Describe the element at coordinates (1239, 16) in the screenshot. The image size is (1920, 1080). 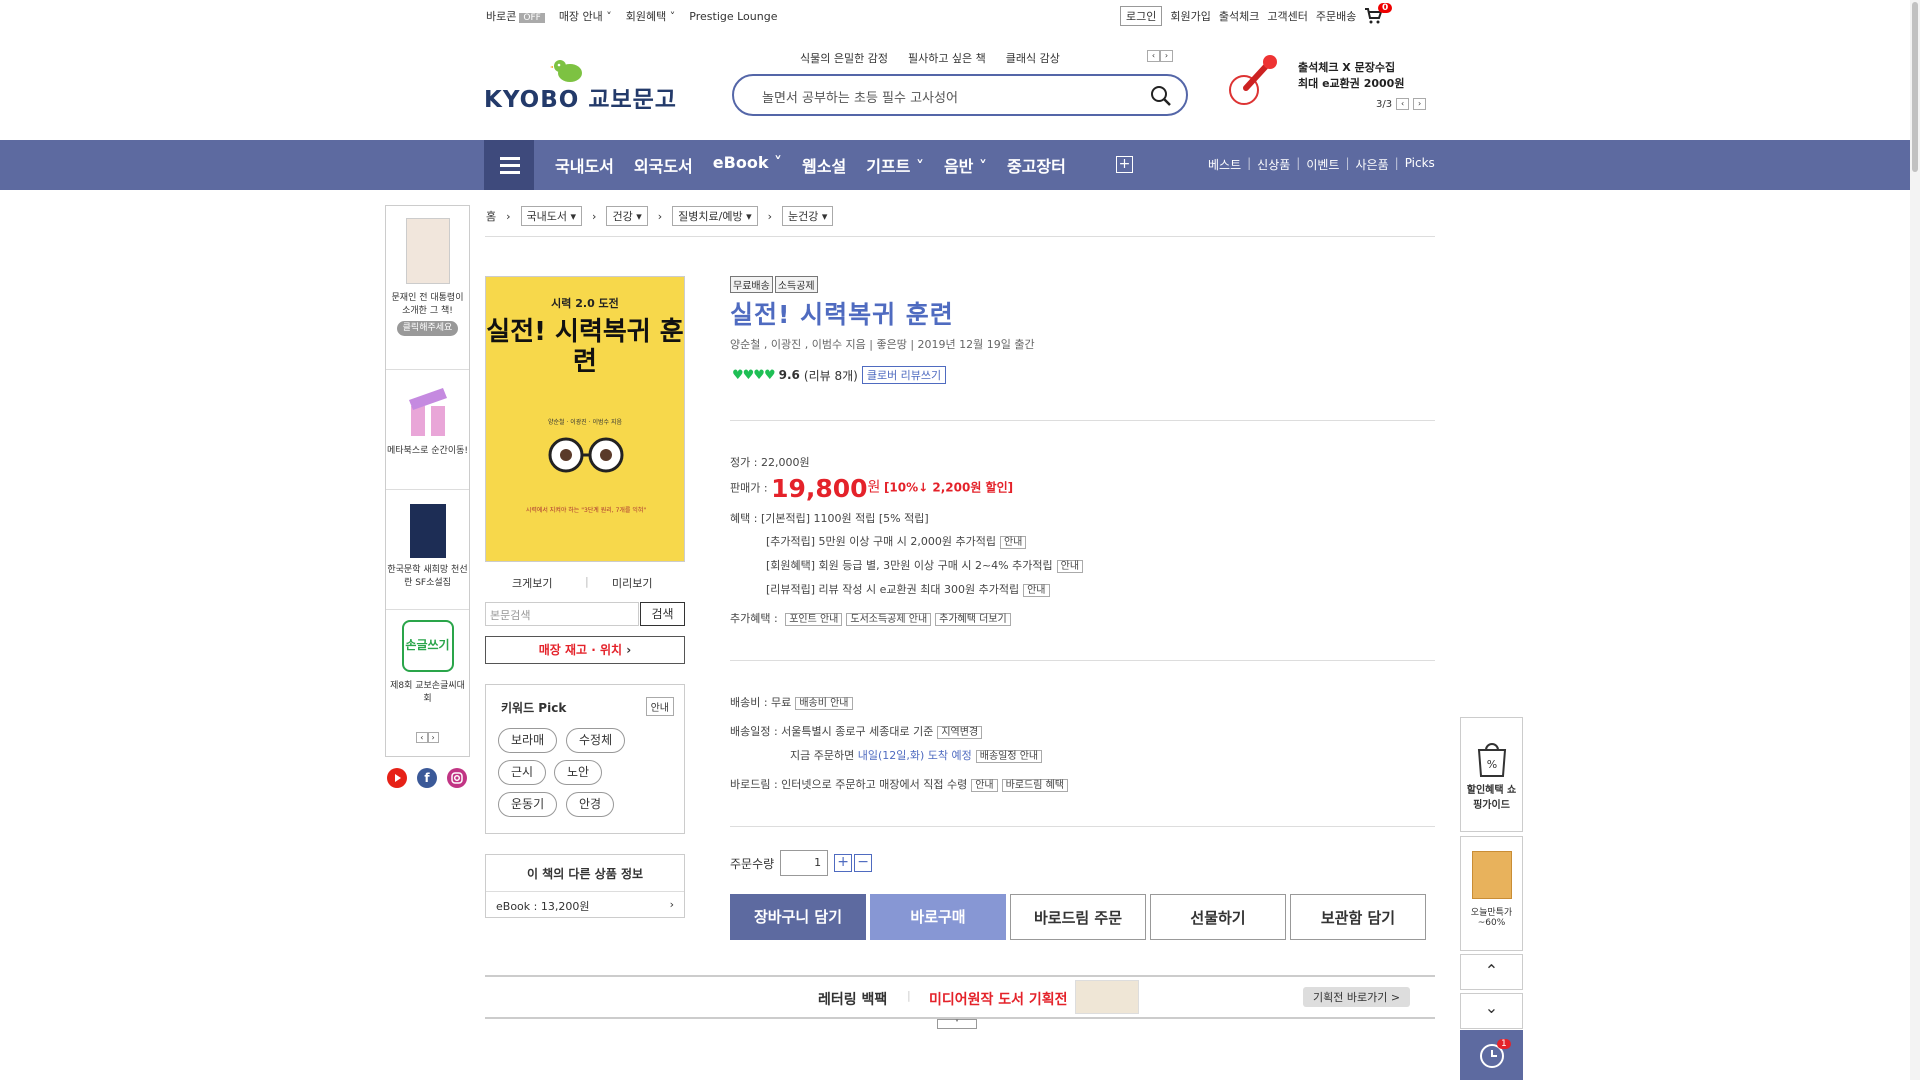
I see `attendance-link: 출석체크` at that location.